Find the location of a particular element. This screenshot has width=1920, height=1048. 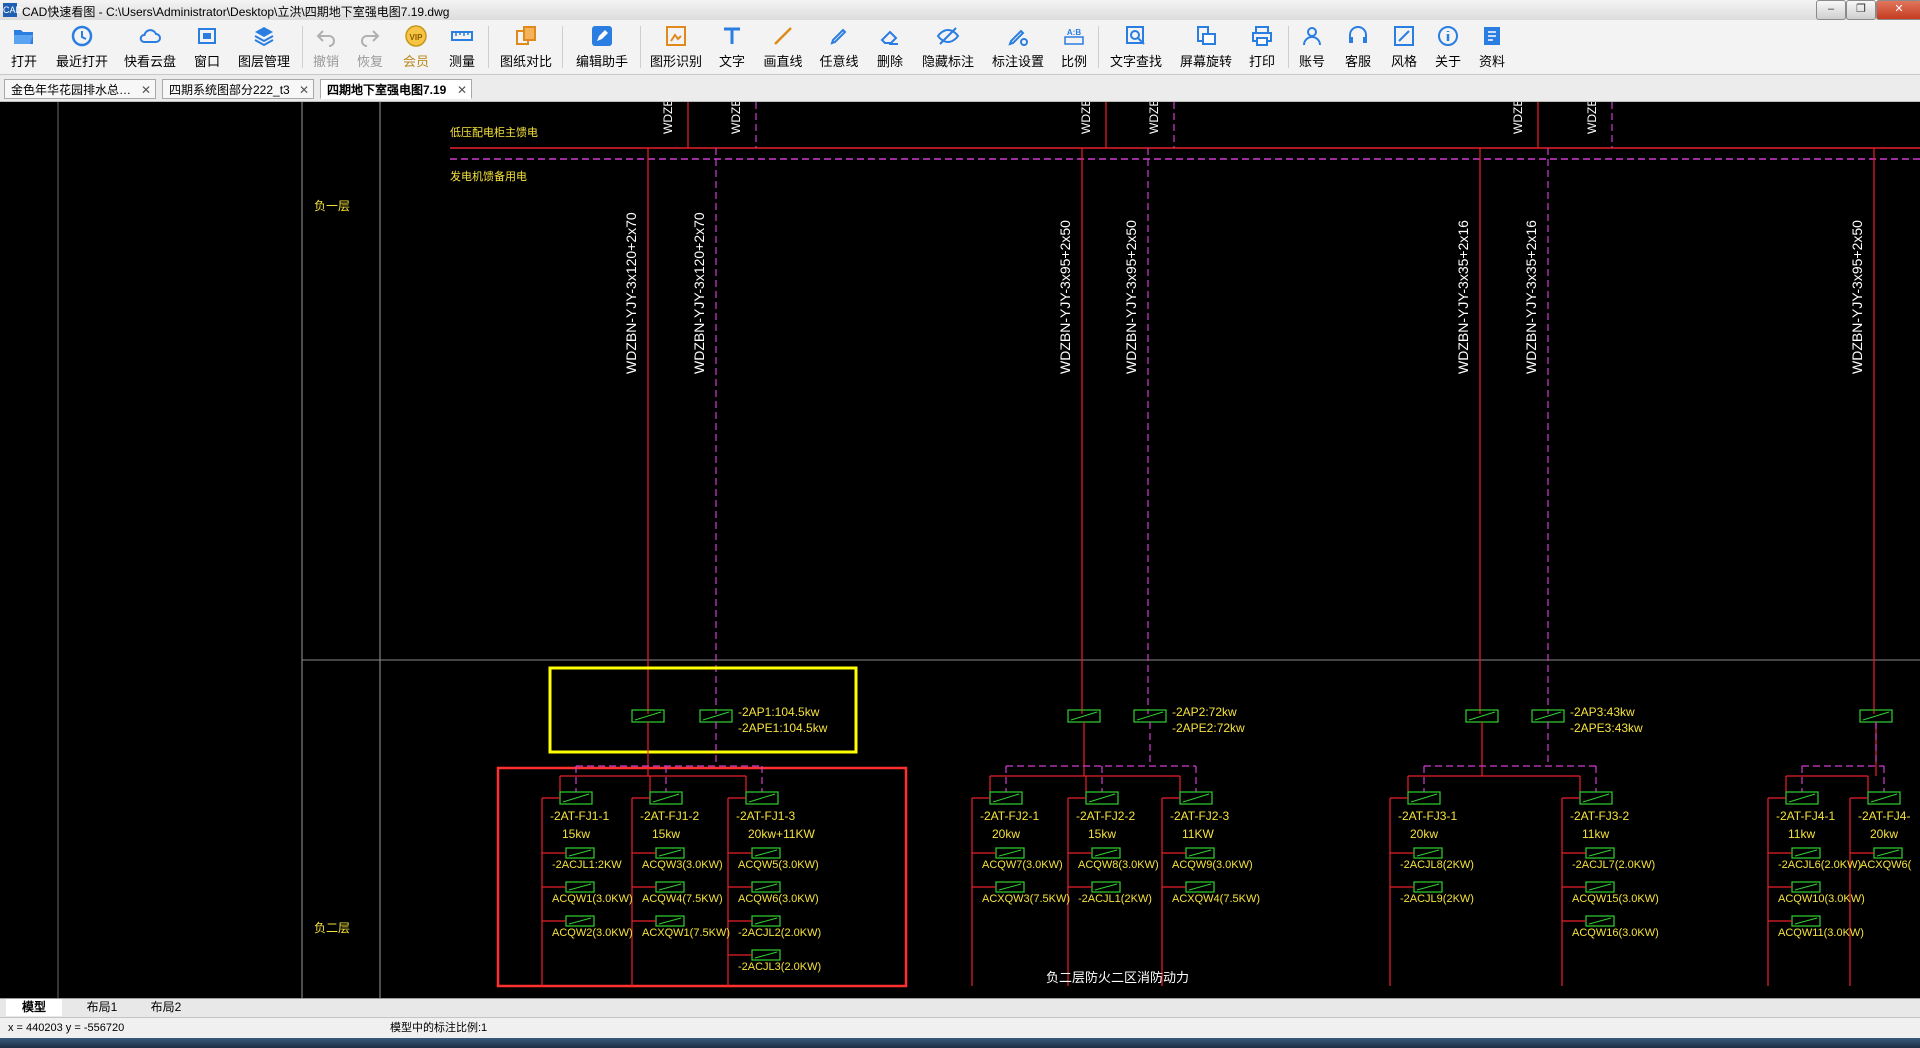

edit-assistant-button: 编辑助手 is located at coordinates (602, 48).